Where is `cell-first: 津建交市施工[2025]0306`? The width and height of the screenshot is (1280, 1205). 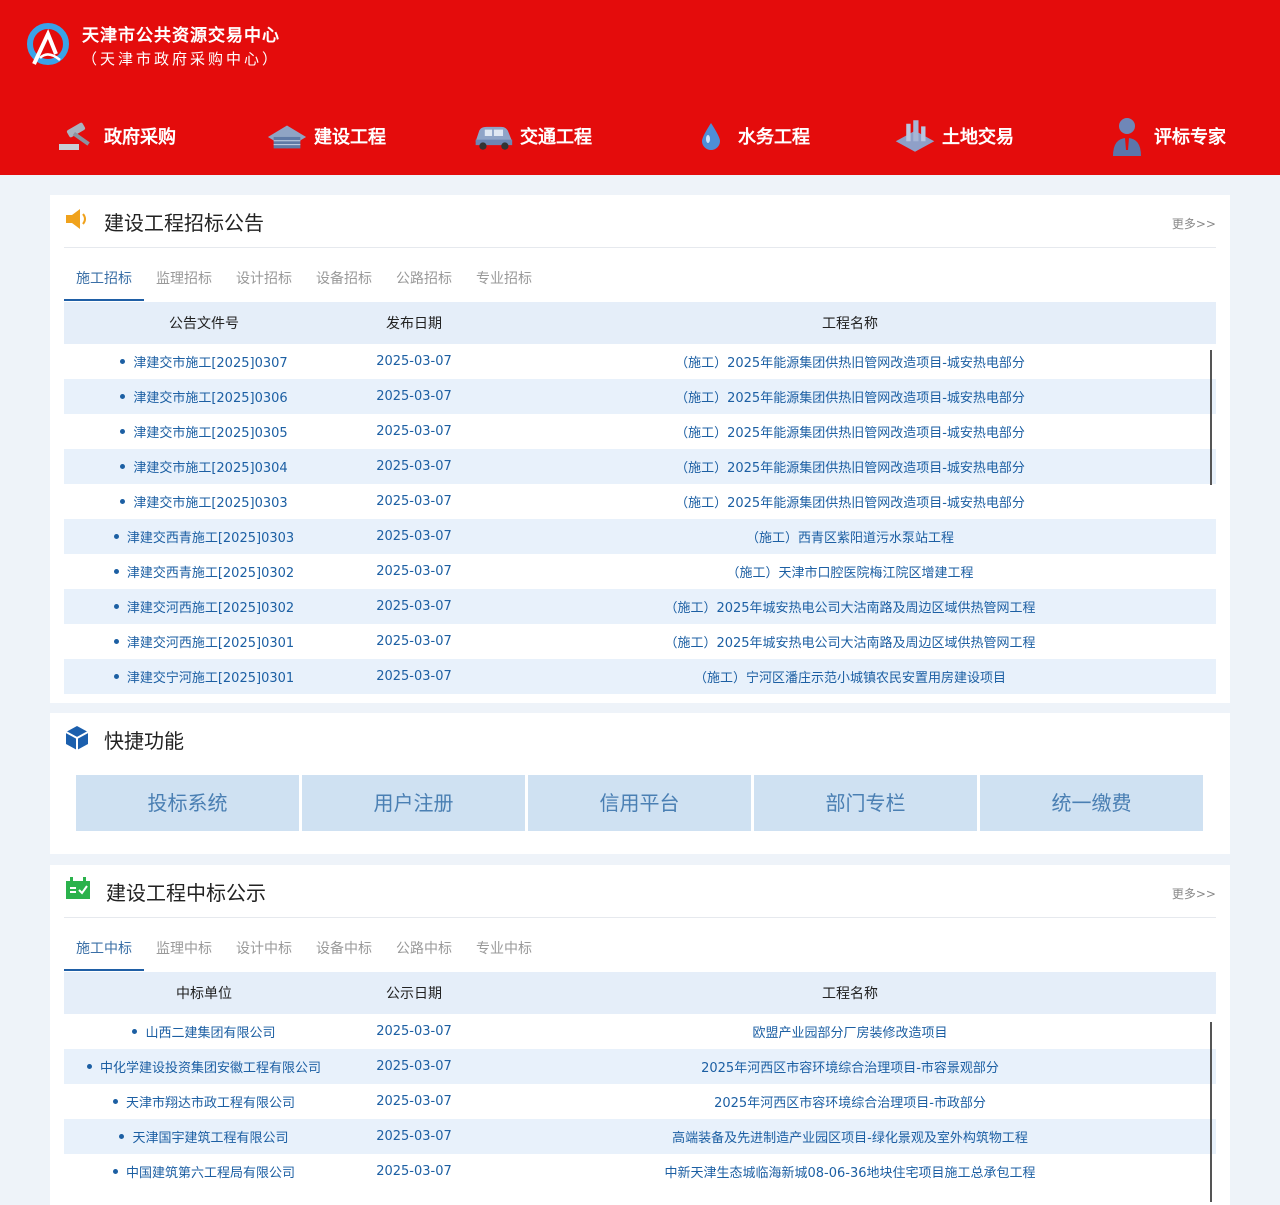
cell-first: 津建交市施工[2025]0306 is located at coordinates (210, 398).